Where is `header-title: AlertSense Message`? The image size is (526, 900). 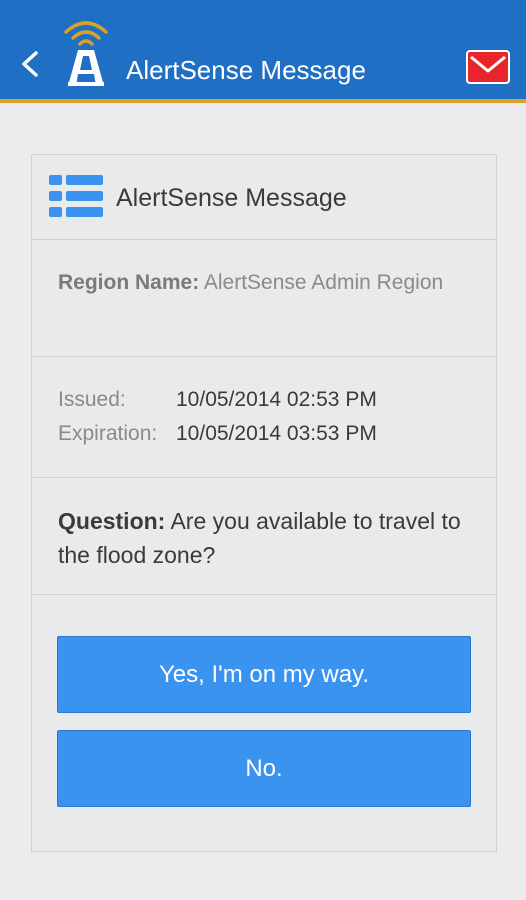 header-title: AlertSense Message is located at coordinates (246, 70).